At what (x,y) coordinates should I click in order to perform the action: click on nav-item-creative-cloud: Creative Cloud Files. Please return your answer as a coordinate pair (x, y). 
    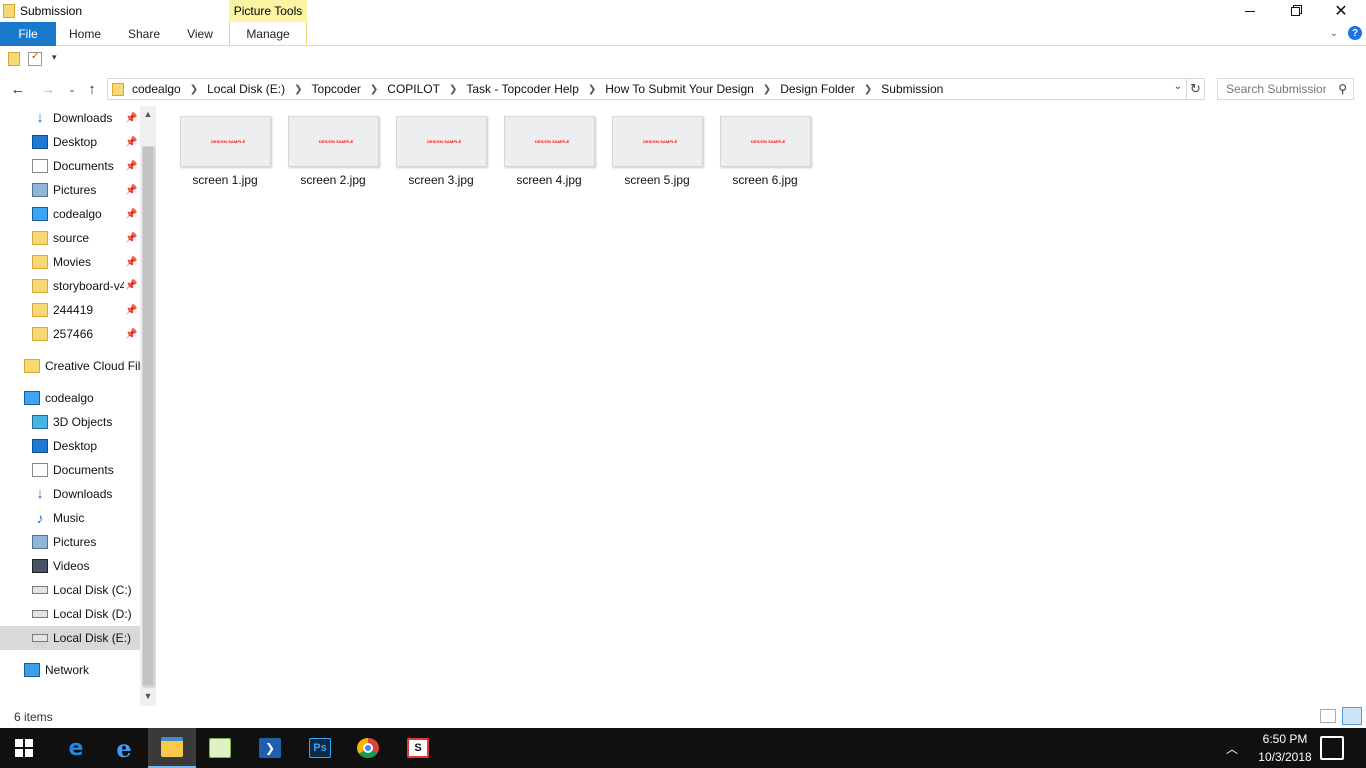
    Looking at the image, I should click on (70, 366).